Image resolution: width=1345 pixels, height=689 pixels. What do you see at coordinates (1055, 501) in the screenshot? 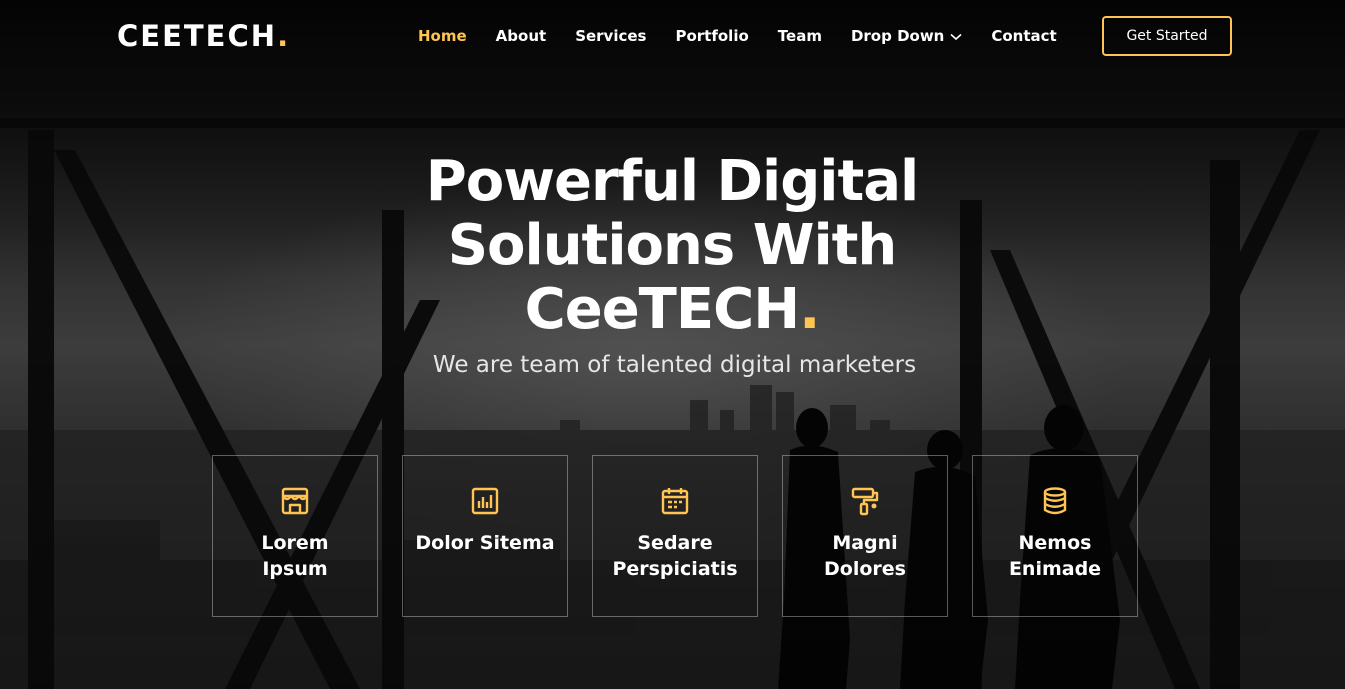
I see `database-icon` at bounding box center [1055, 501].